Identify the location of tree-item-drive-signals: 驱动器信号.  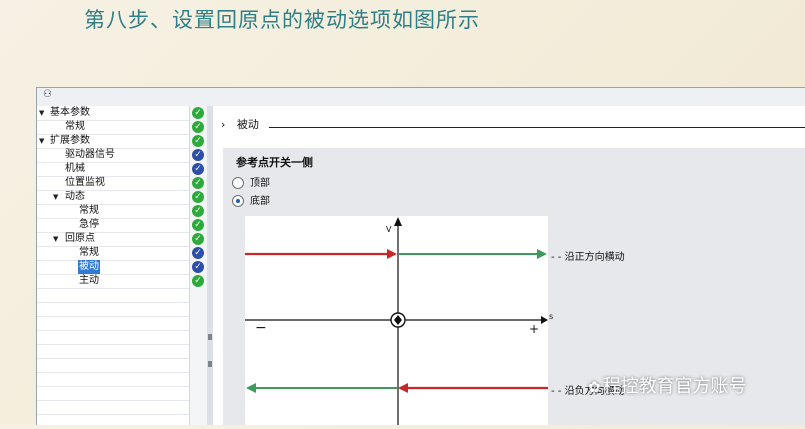
(121, 155).